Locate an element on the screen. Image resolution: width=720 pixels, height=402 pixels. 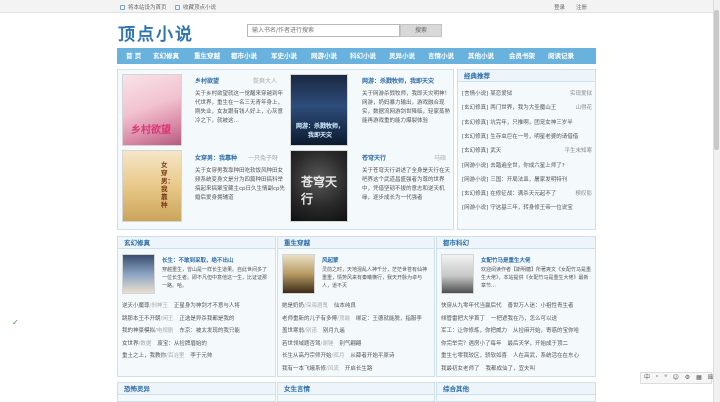
list-item: 重生七零我较区，骄软如喜 人在高武，系统活在在东心 is located at coordinates (517, 355).